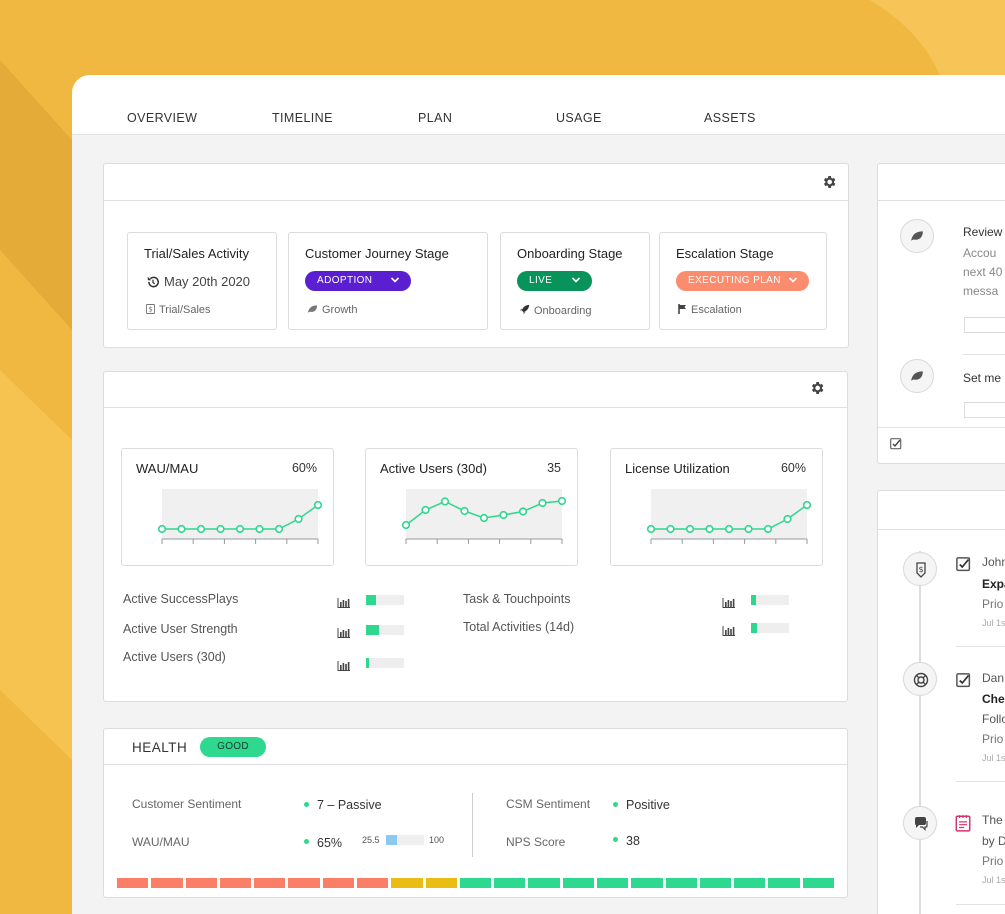 The height and width of the screenshot is (914, 1005). I want to click on pill-label: LIVE, so click(541, 280).